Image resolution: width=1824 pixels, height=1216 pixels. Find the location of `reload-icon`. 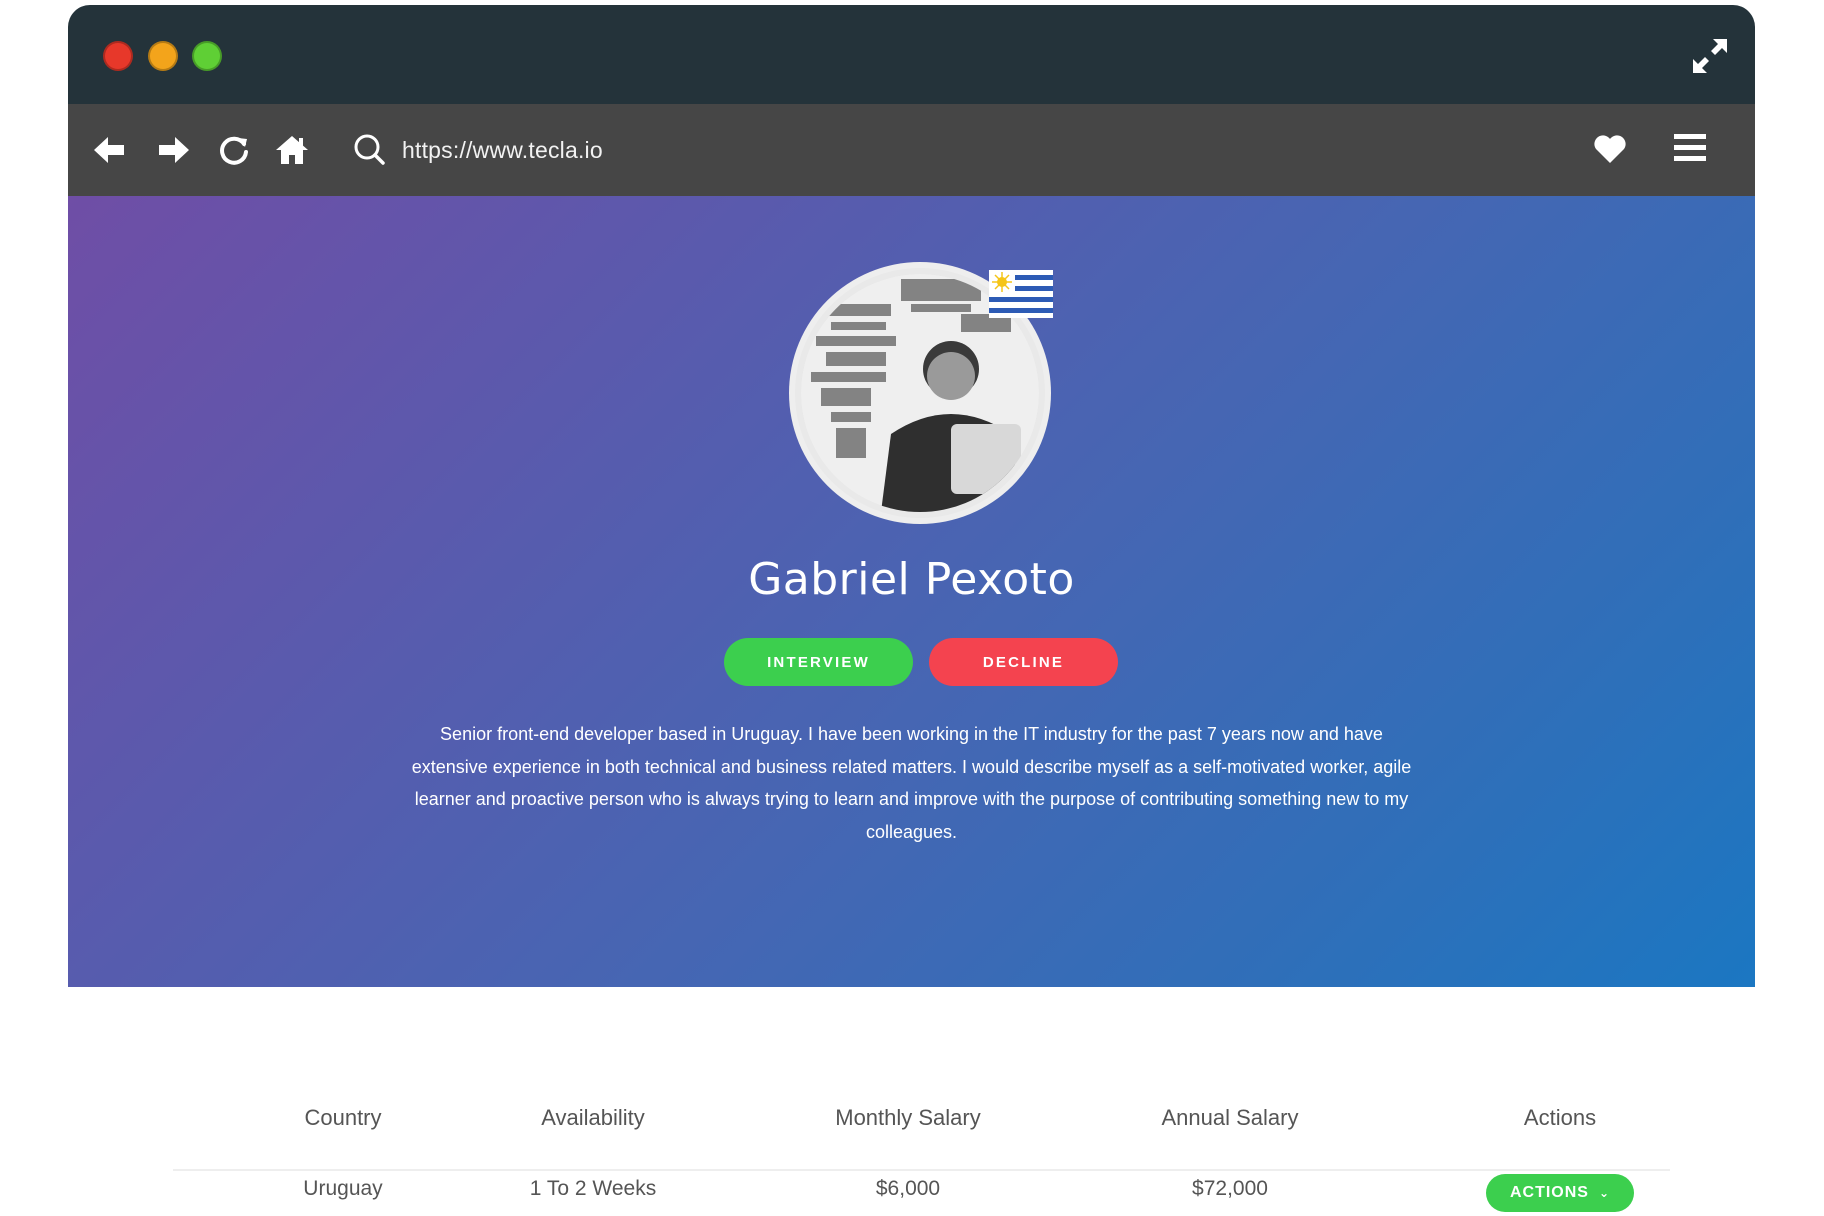

reload-icon is located at coordinates (234, 150).